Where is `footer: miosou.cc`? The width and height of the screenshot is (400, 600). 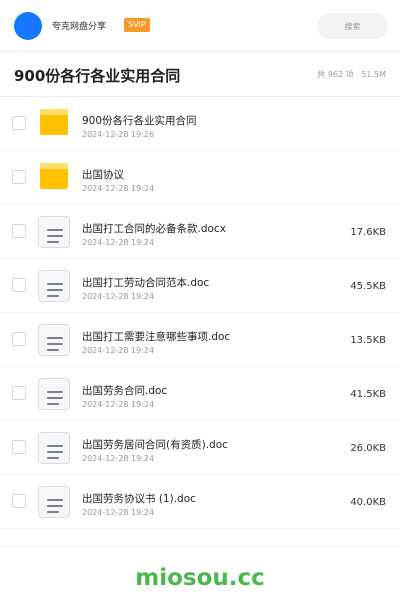
footer: miosou.cc is located at coordinates (200, 573).